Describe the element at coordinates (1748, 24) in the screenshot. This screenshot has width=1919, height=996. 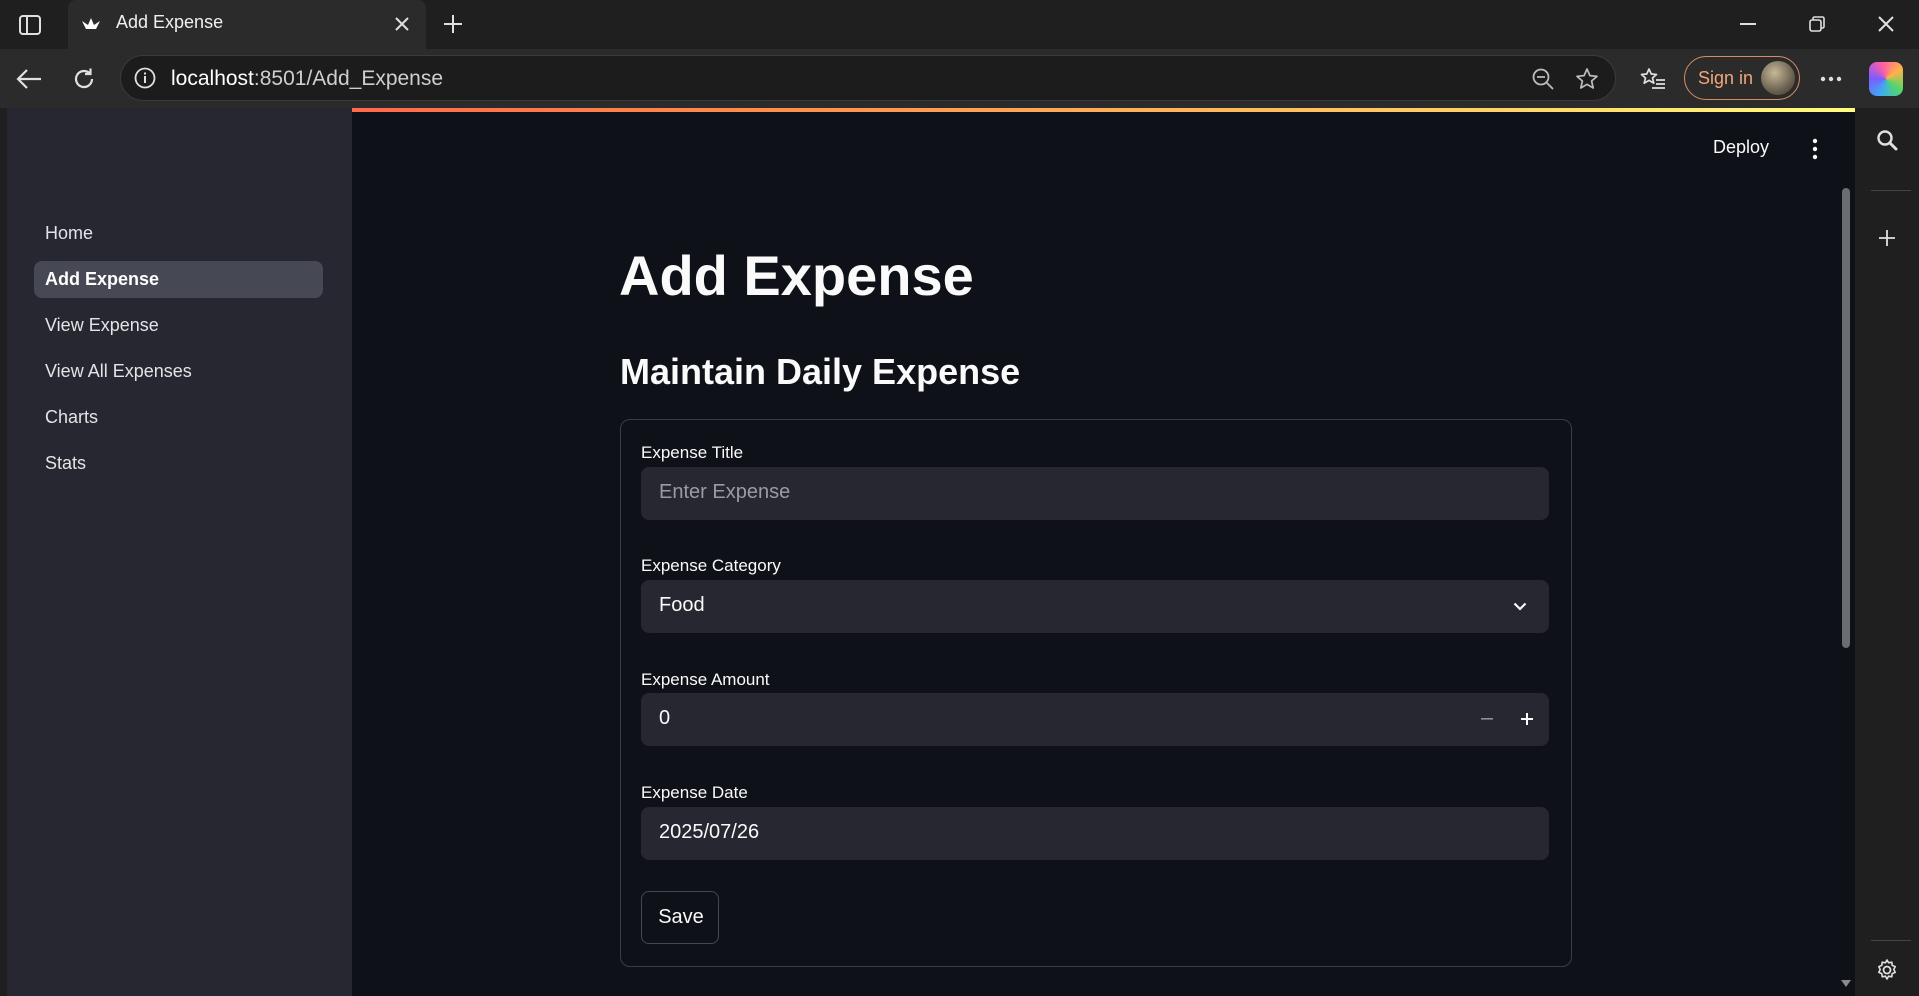
I see `minimize-icon` at that location.